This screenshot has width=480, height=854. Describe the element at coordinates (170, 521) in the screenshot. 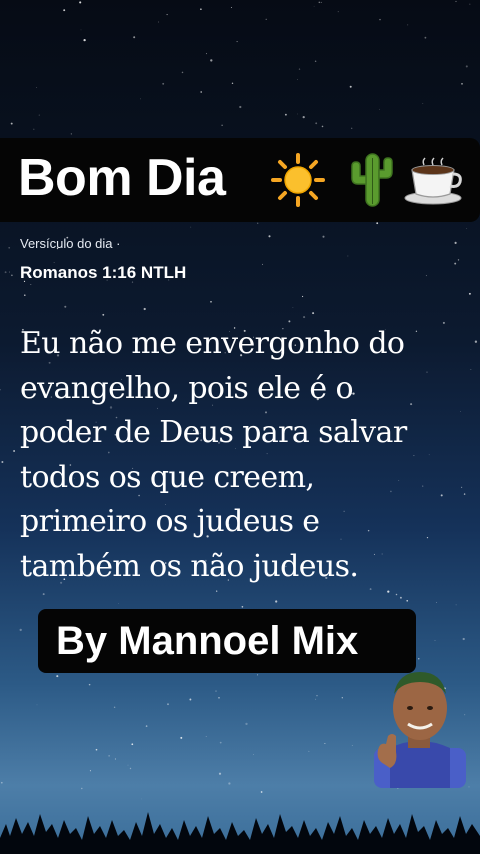

I see `verse-line: primeiro os judeus e` at that location.